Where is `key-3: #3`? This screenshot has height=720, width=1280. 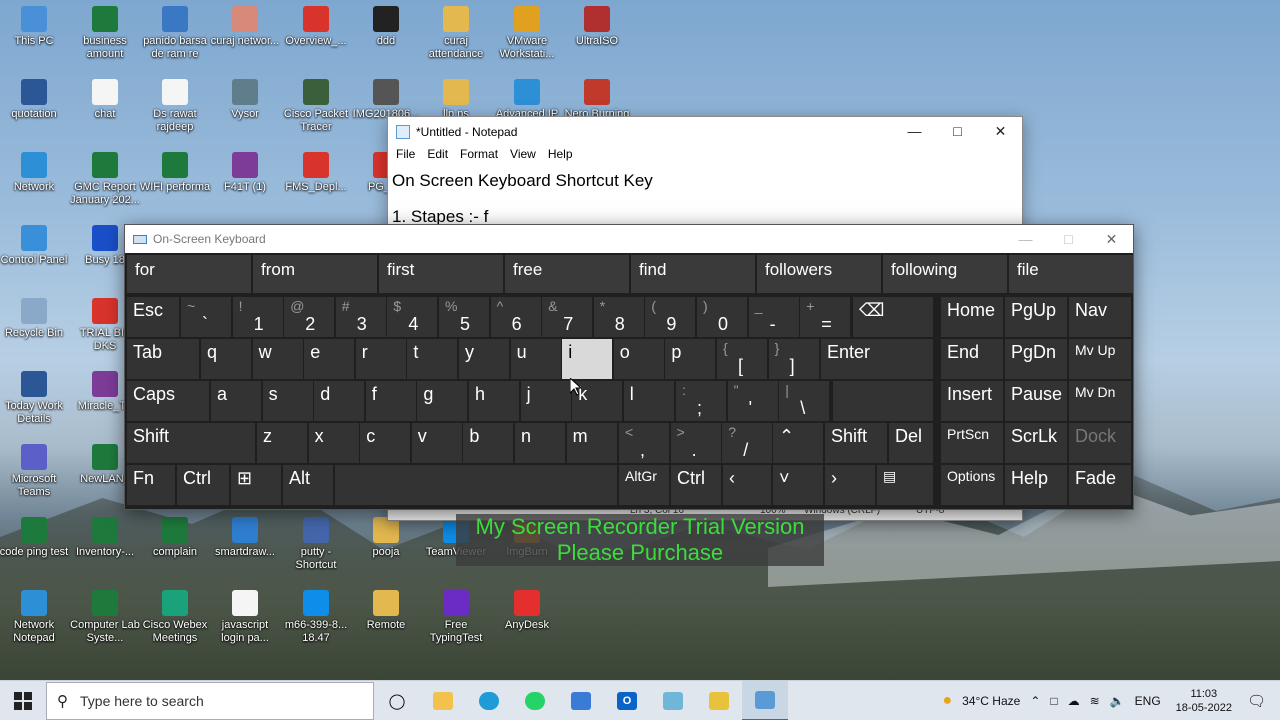 key-3: #3 is located at coordinates (360, 317).